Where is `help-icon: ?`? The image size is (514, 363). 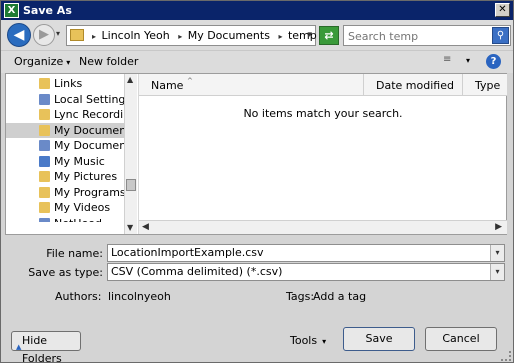
help-icon: ? is located at coordinates (493, 61).